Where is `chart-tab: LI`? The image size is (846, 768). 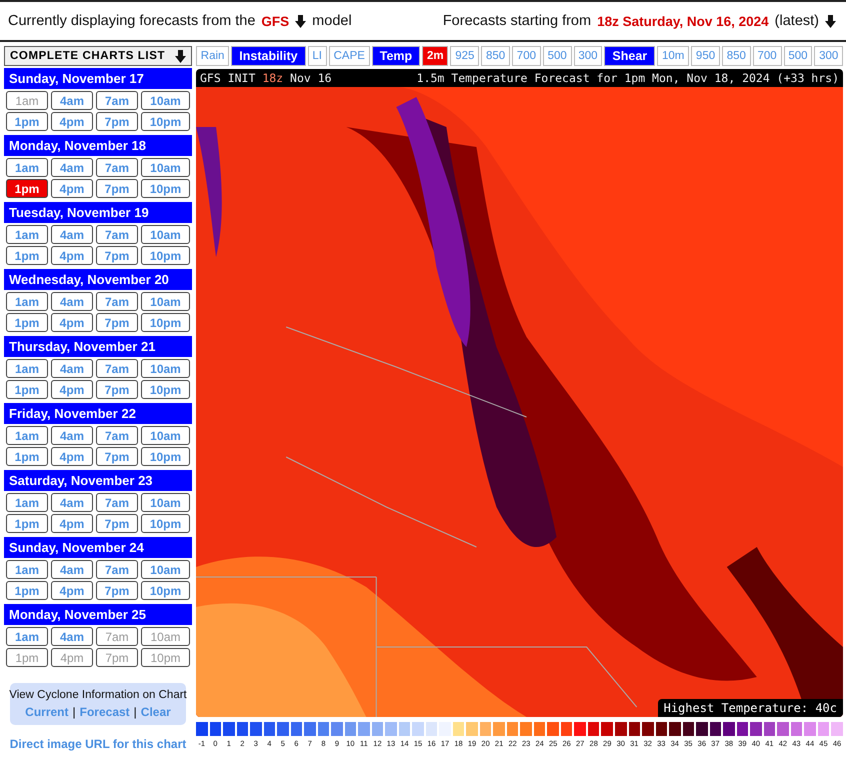 chart-tab: LI is located at coordinates (317, 56).